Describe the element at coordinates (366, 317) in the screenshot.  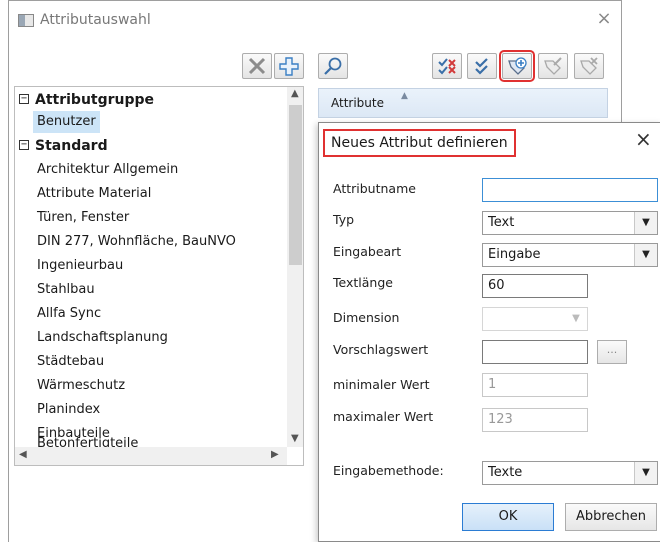
I see `label-dimension: Dimension` at that location.